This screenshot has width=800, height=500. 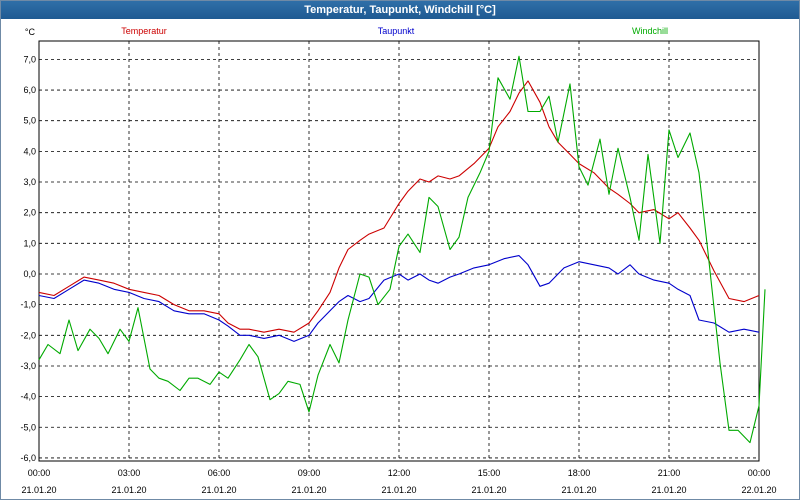 I want to click on y-tick-label: 1,0, so click(x=29, y=243).